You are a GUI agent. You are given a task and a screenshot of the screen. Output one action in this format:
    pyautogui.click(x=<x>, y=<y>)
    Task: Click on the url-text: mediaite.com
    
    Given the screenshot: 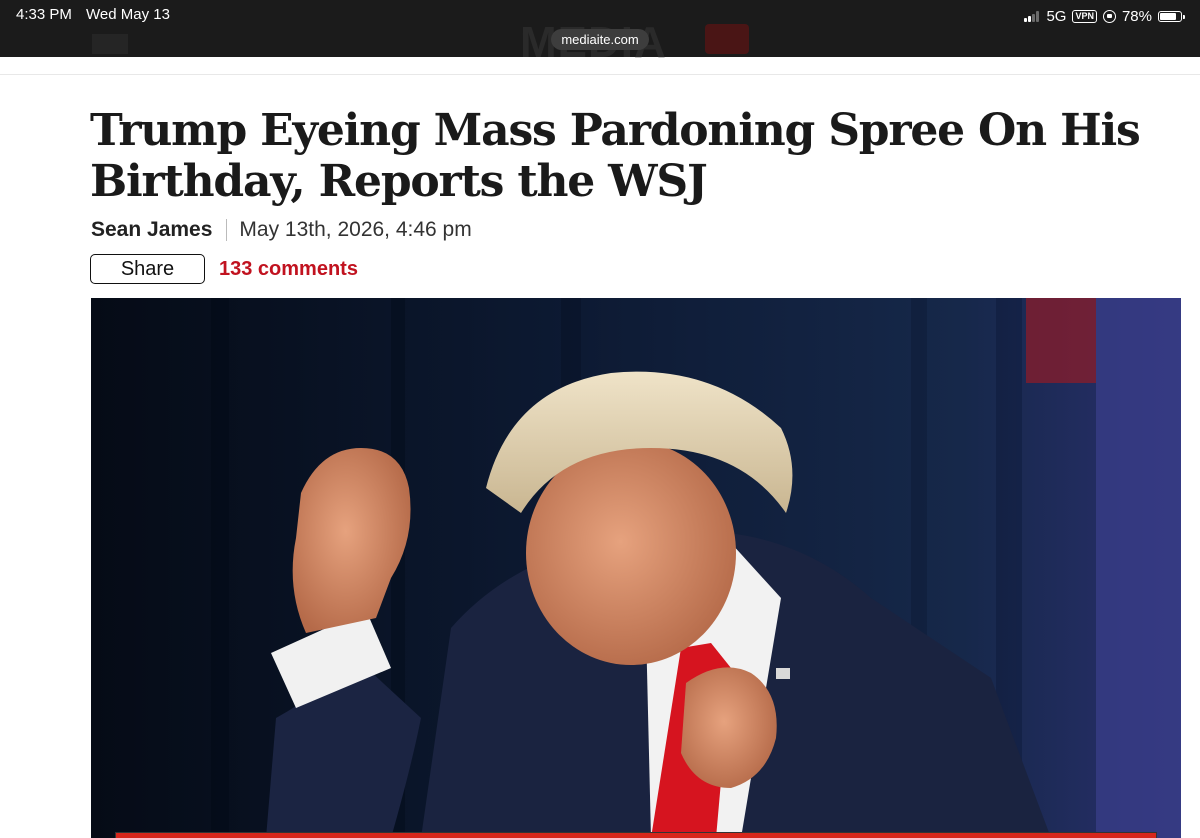 What is the action you would take?
    pyautogui.click(x=600, y=39)
    